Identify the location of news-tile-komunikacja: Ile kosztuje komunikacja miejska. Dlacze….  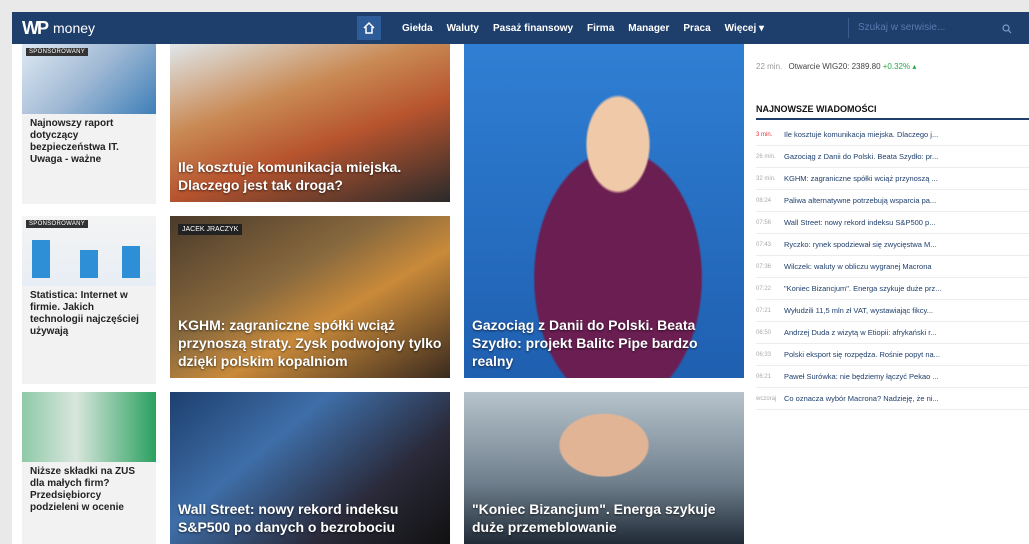
(310, 123).